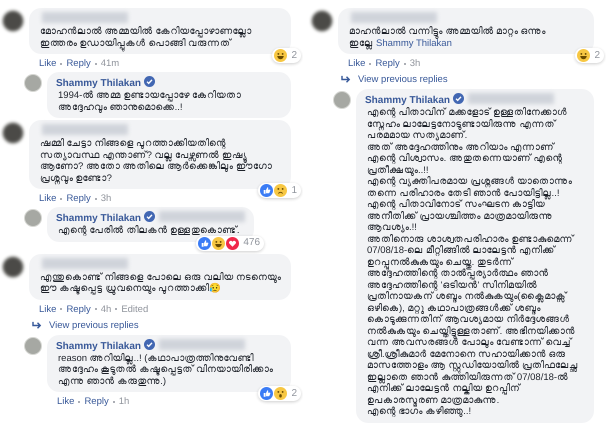 This screenshot has height=424, width=607. Describe the element at coordinates (134, 309) in the screenshot. I see `edited-label: Edited` at that location.